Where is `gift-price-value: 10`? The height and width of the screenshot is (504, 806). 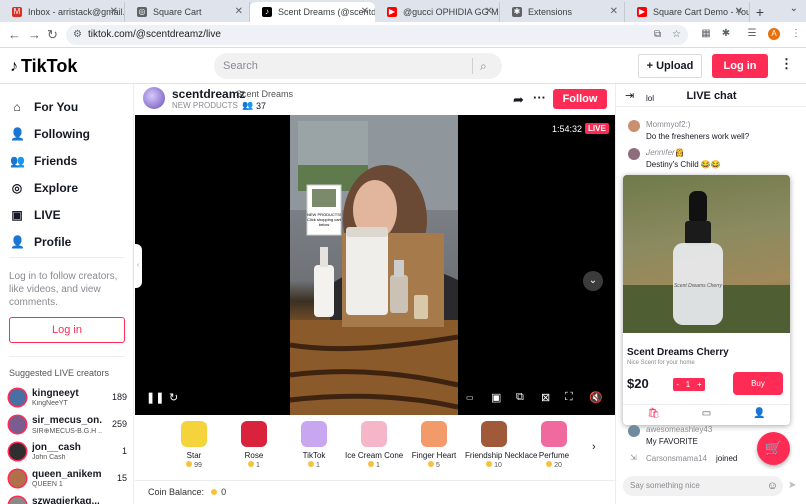
gift-price-value: 10 is located at coordinates (498, 465).